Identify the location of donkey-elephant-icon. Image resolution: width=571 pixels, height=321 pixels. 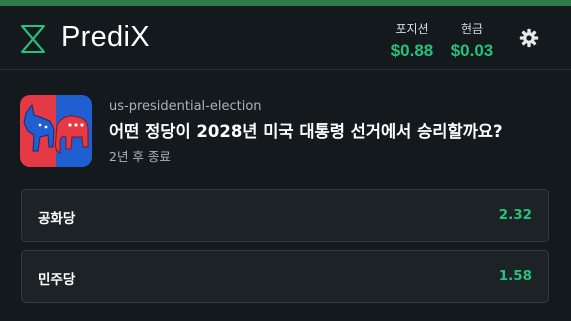
(56, 131).